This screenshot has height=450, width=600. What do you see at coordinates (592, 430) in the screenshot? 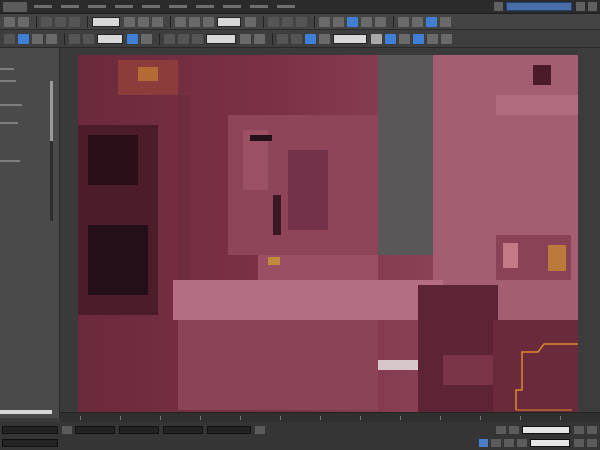
I see `play-icon` at bounding box center [592, 430].